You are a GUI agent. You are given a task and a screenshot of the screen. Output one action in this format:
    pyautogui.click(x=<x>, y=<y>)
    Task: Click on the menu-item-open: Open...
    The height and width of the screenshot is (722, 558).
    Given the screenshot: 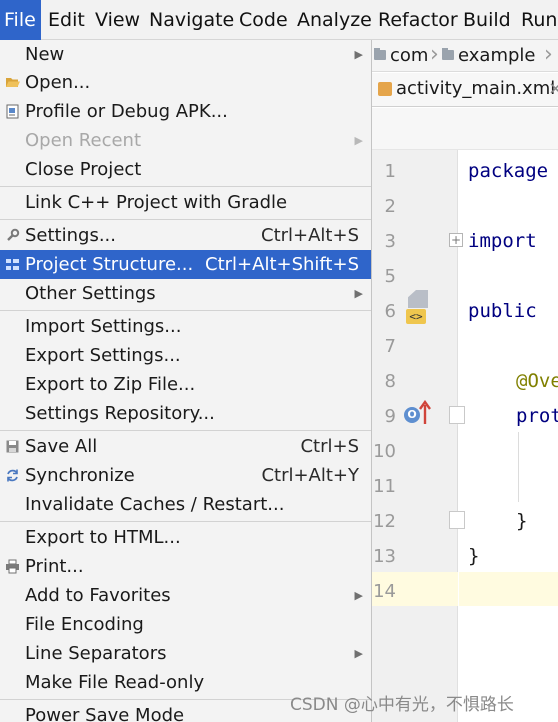 What is the action you would take?
    pyautogui.click(x=185, y=82)
    